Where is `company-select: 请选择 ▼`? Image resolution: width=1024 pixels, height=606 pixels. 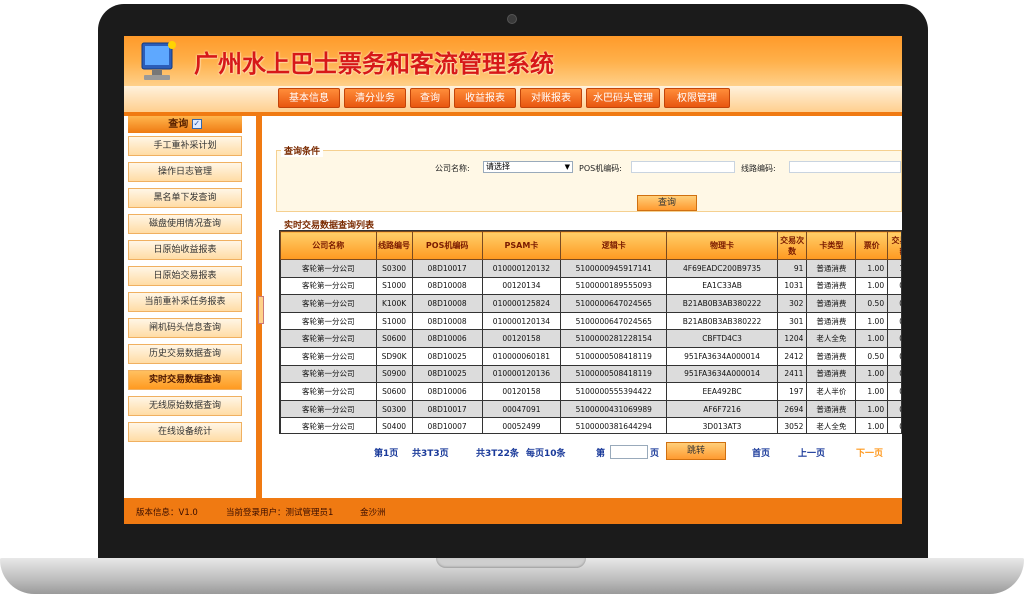 company-select: 请选择 ▼ is located at coordinates (528, 167).